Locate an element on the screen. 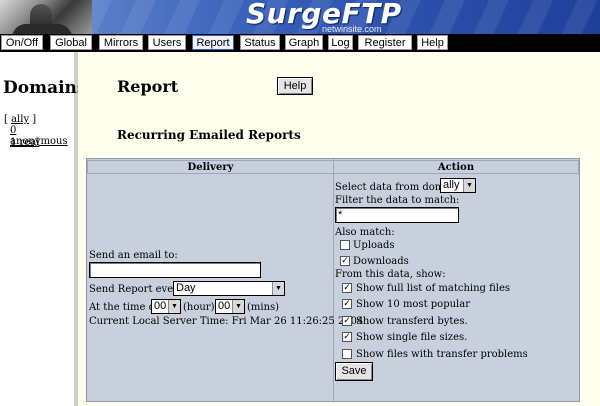 The width and height of the screenshot is (600, 406). domain-link-all: ally is located at coordinates (20, 119).